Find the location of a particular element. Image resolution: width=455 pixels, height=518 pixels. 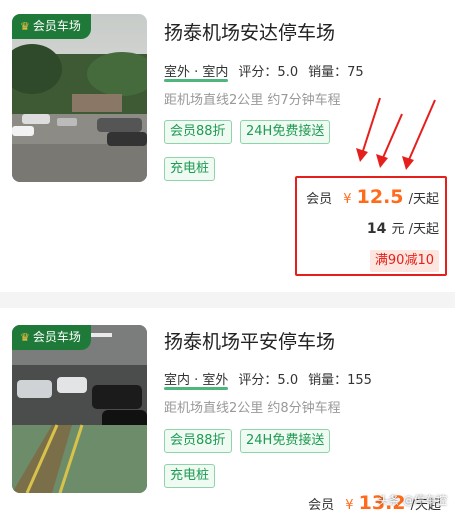

sales-value: 75 is located at coordinates (355, 72).